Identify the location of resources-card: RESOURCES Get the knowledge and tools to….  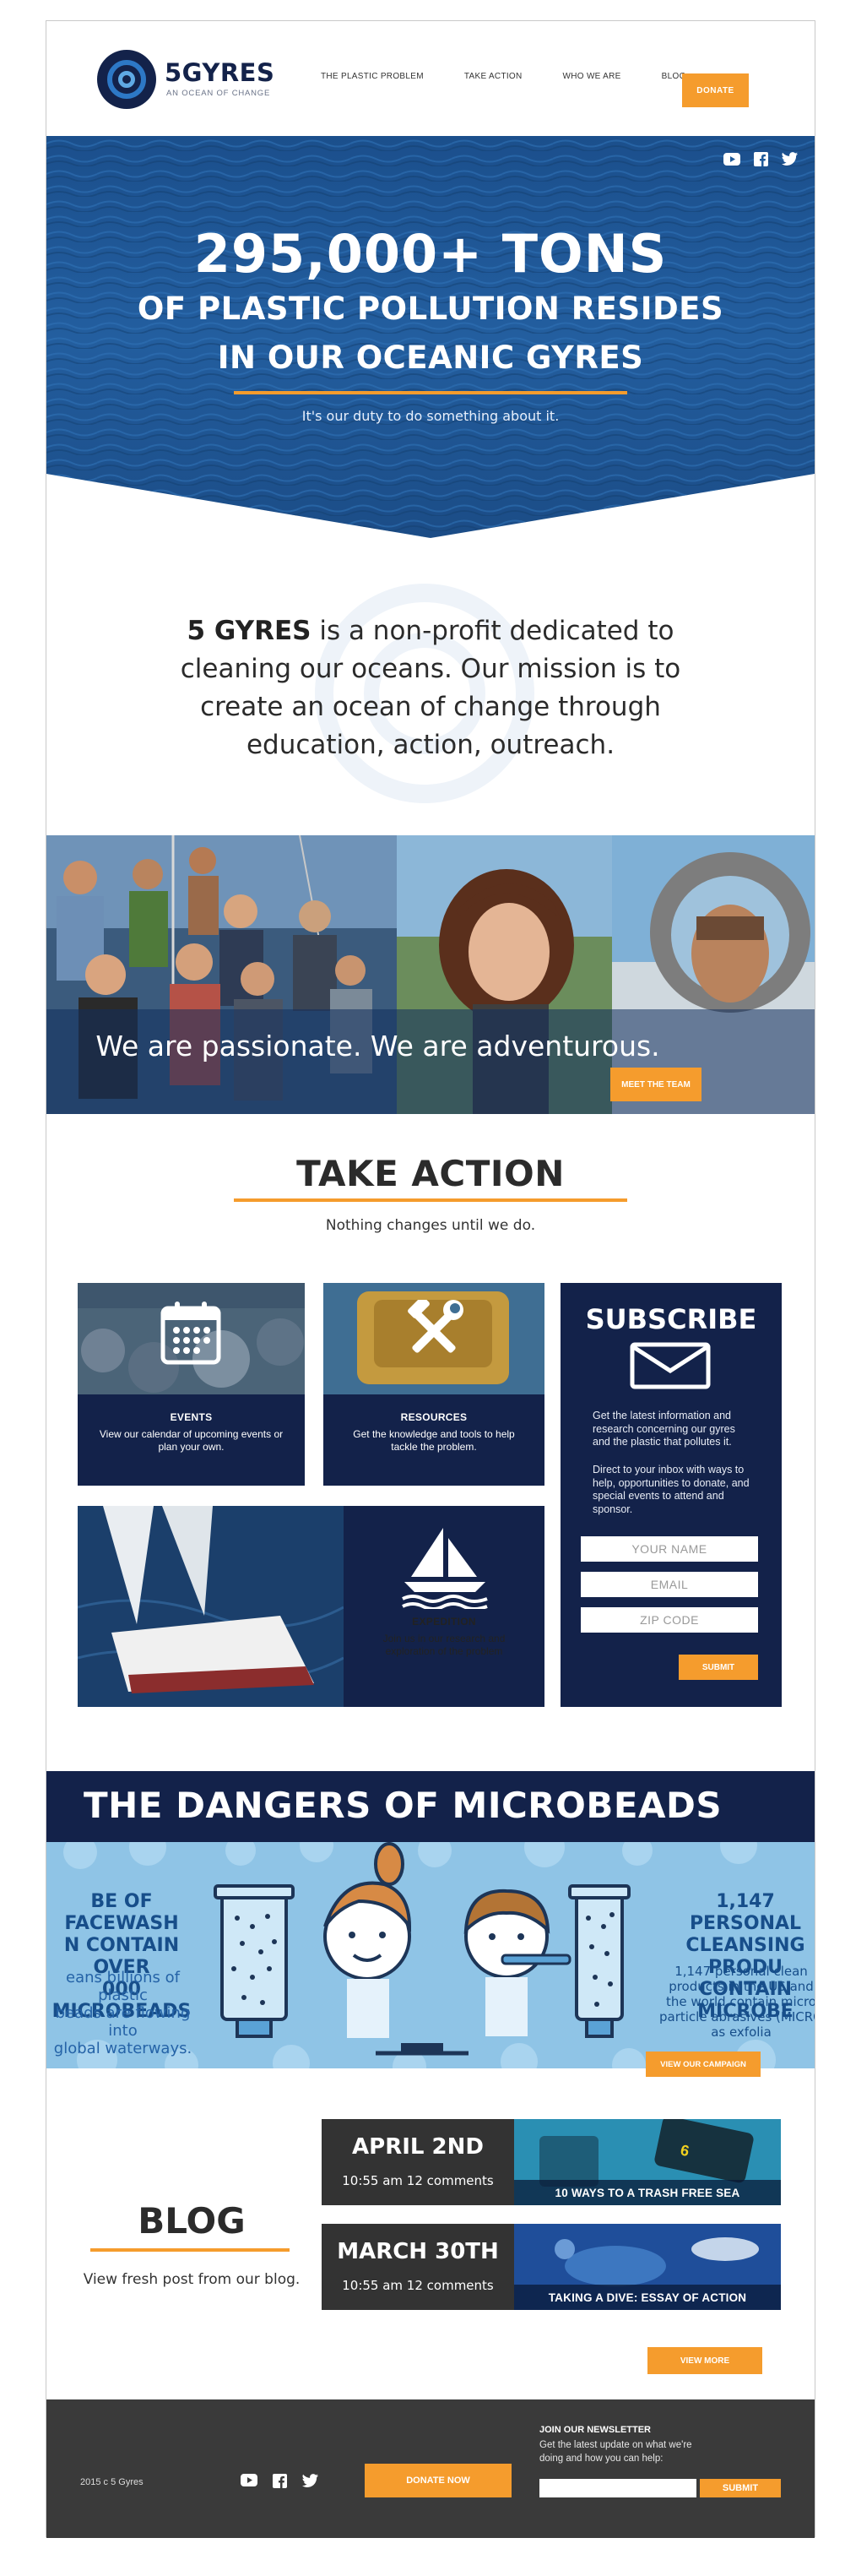
(433, 1384).